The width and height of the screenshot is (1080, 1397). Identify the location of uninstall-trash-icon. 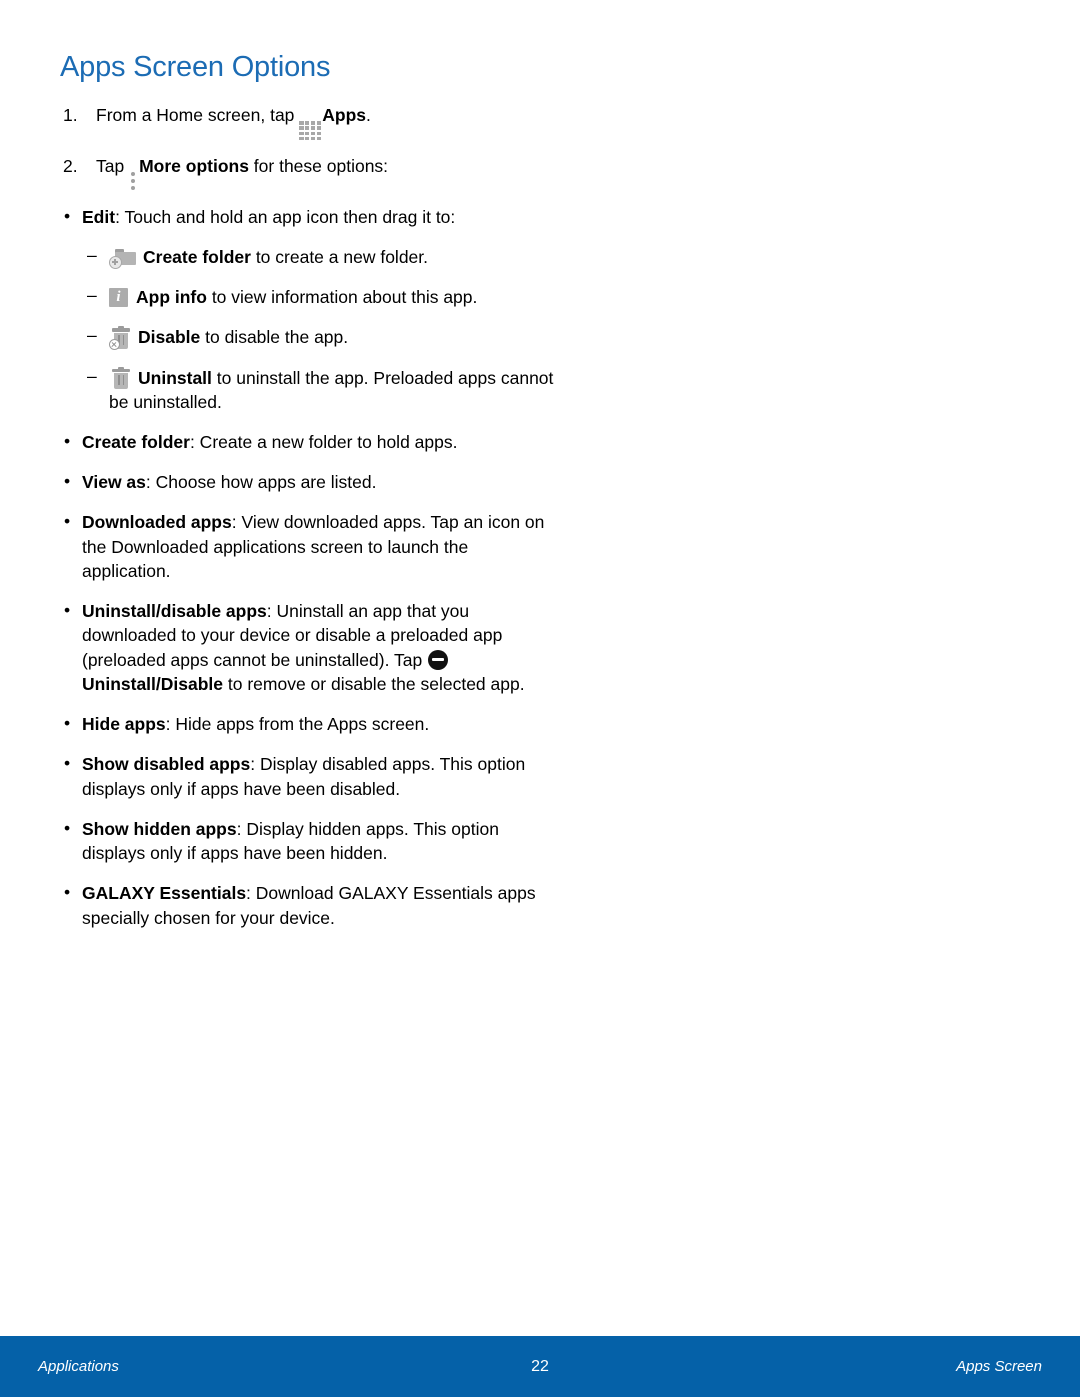
(121, 378).